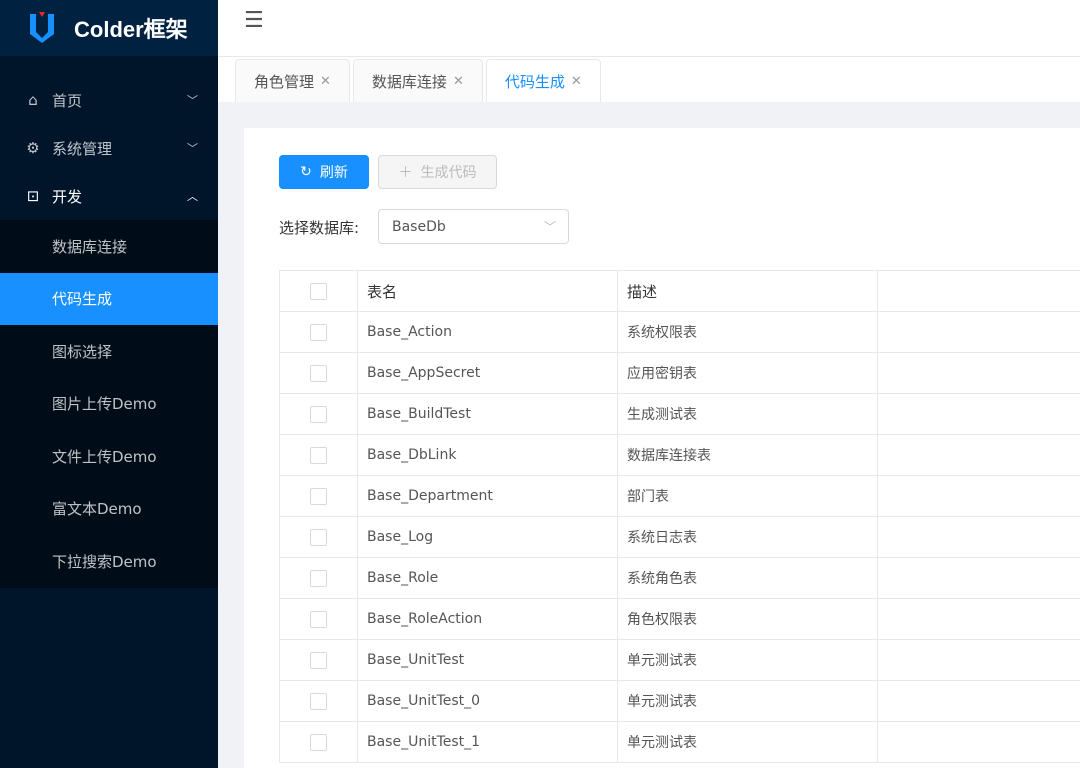  What do you see at coordinates (109, 246) in the screenshot?
I see `submenu-db-link: 数据库连接` at bounding box center [109, 246].